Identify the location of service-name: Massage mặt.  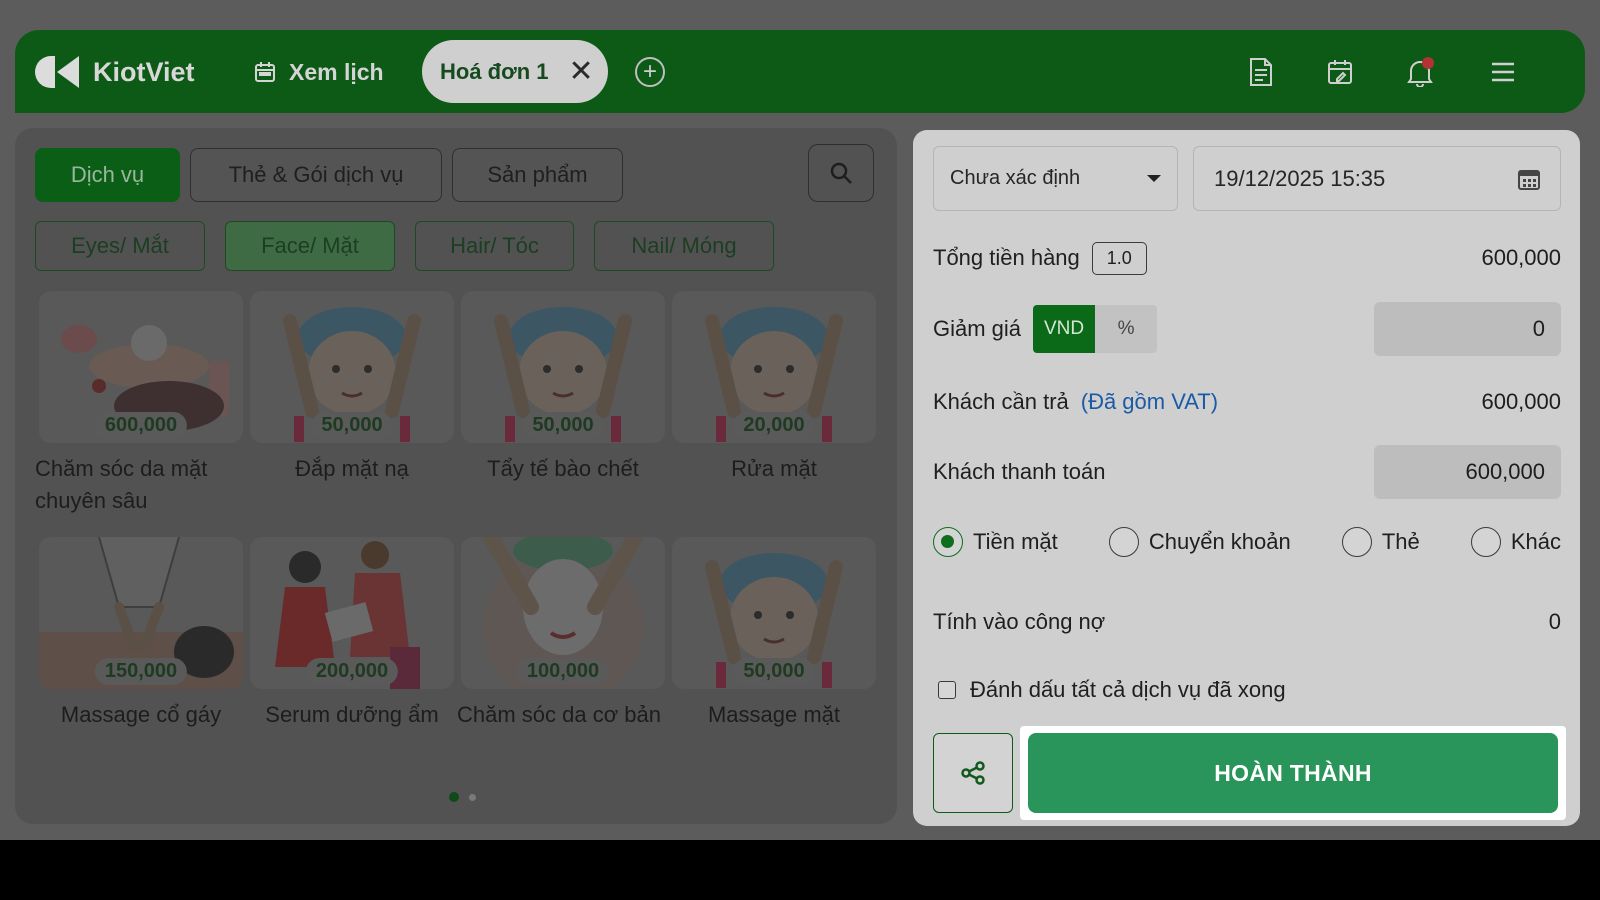
(774, 714).